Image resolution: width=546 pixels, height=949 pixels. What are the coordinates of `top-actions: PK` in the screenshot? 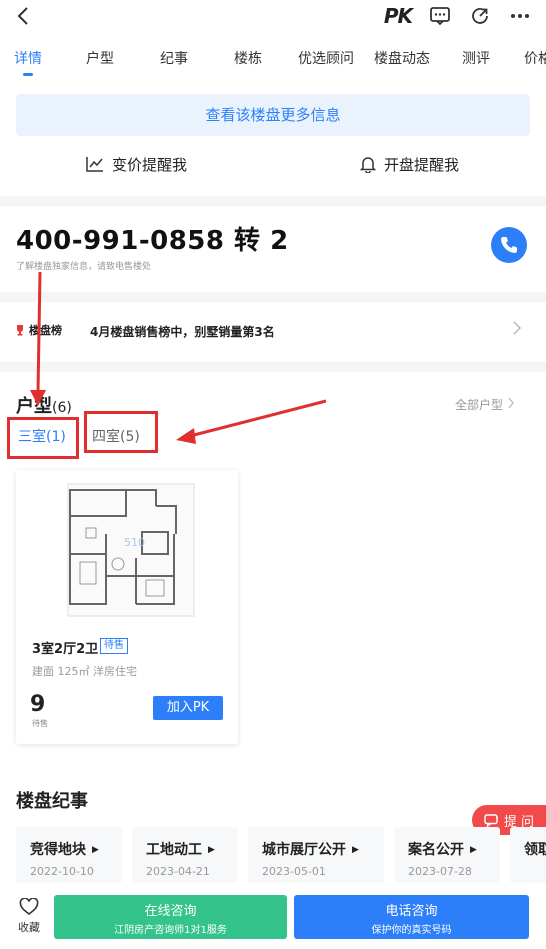 It's located at (458, 16).